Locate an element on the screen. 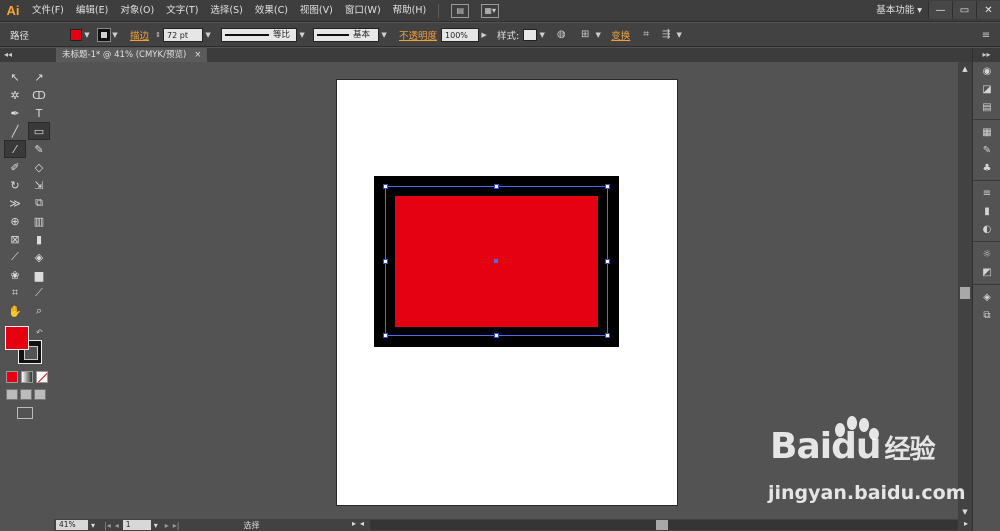  stroke-weight-field: 72 pt is located at coordinates (183, 34).